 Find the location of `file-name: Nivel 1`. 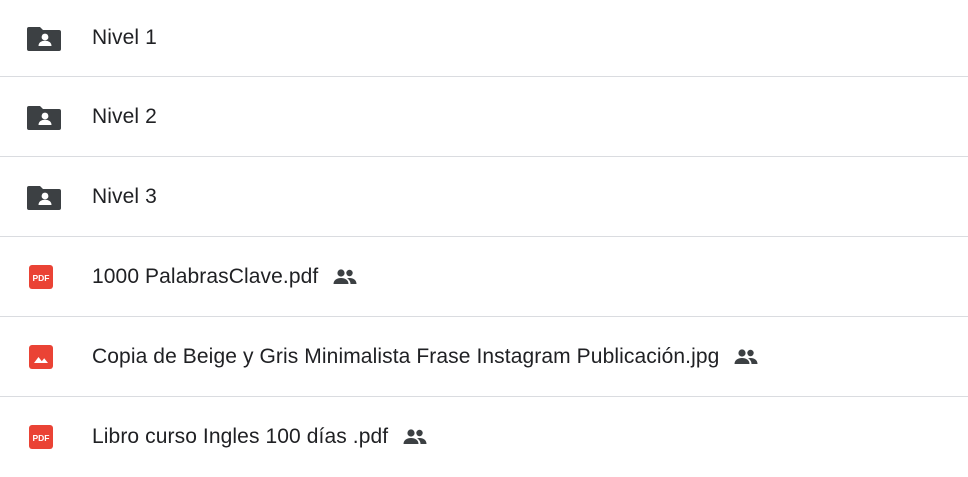

file-name: Nivel 1 is located at coordinates (124, 37).